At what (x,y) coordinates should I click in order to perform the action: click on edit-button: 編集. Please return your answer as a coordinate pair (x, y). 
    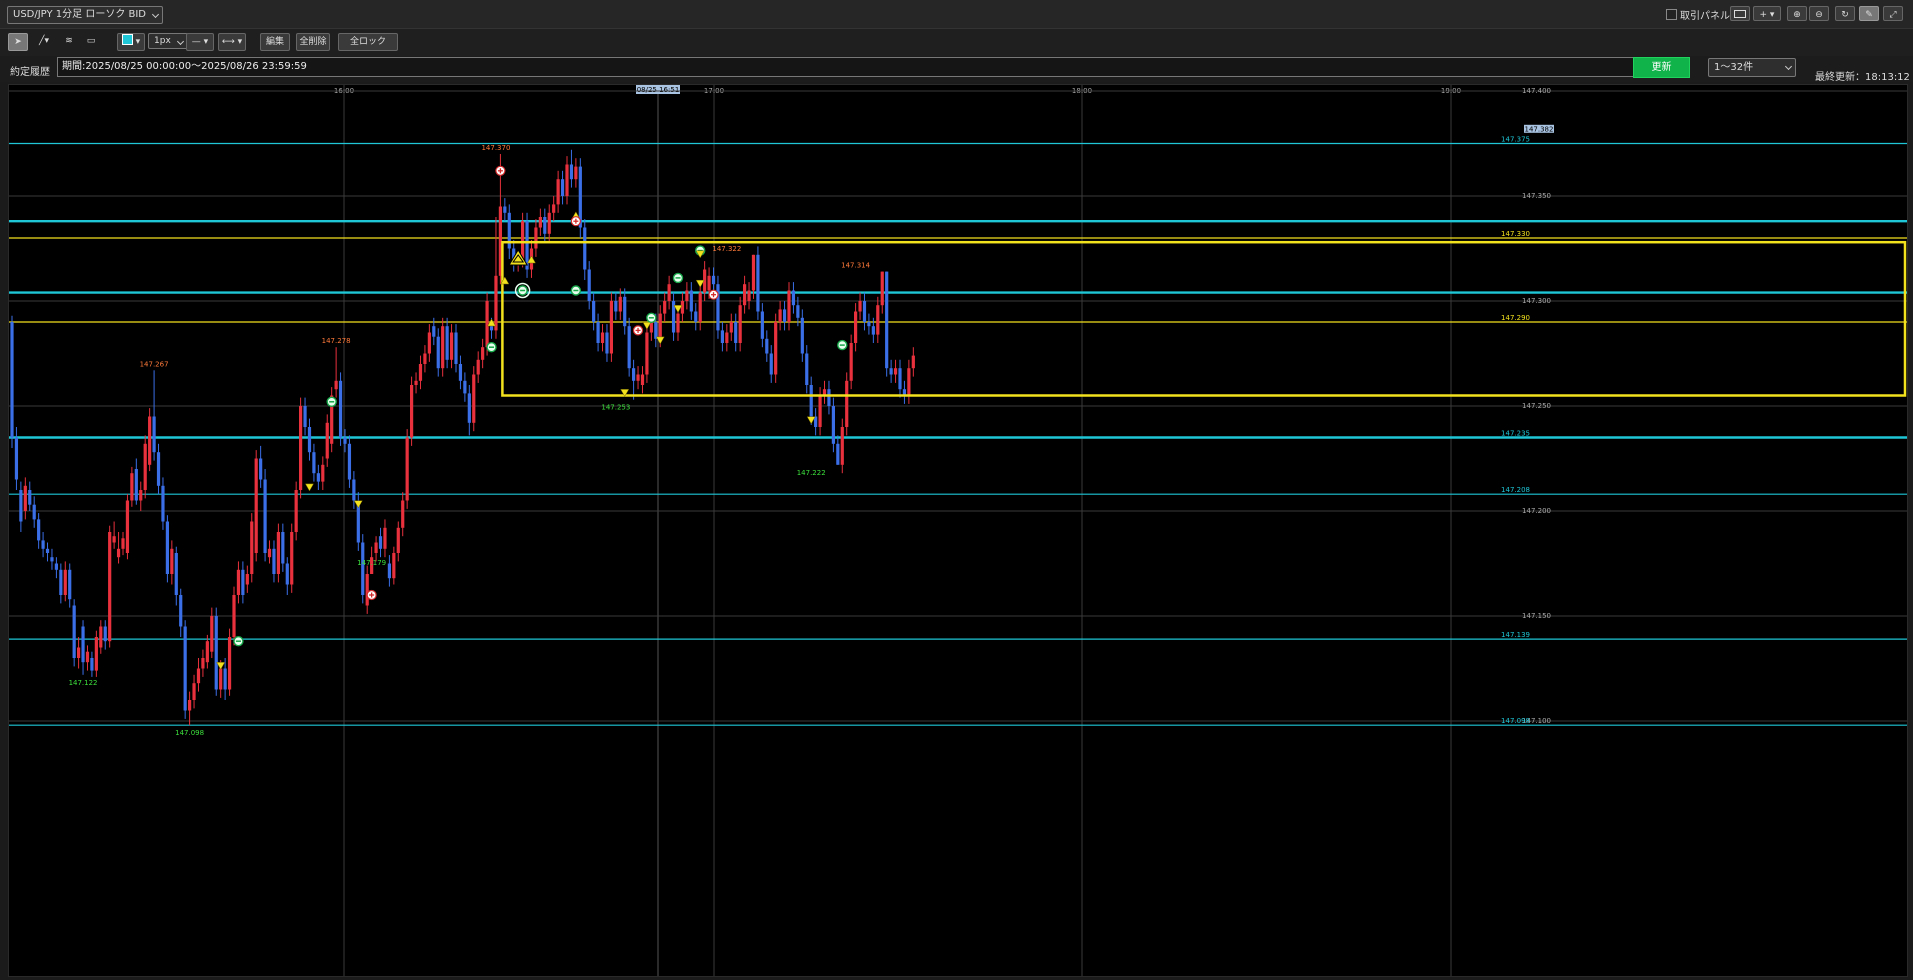
    Looking at the image, I should click on (275, 42).